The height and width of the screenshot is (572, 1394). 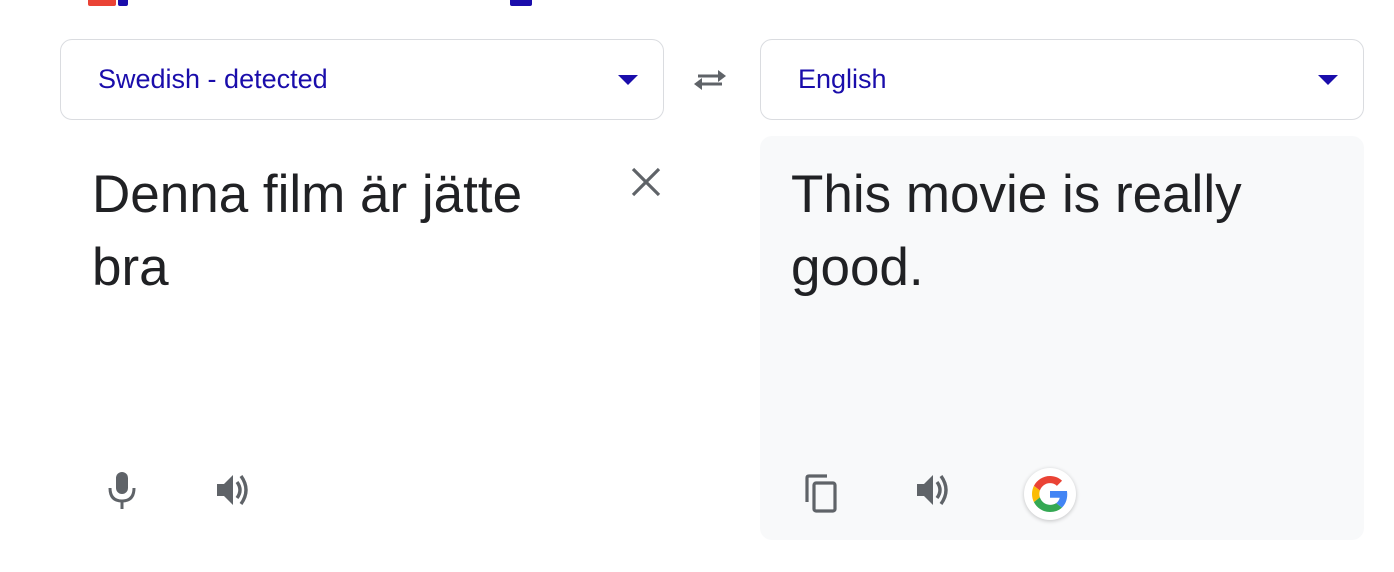 I want to click on target-language-label: English, so click(x=842, y=79).